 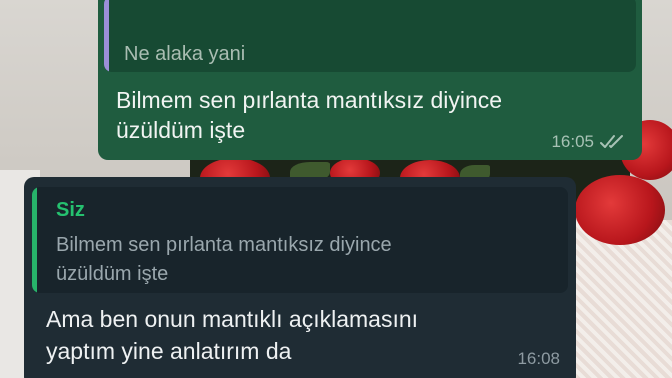 What do you see at coordinates (169, 351) in the screenshot?
I see `message-line: yaptım yine anlatırım da` at bounding box center [169, 351].